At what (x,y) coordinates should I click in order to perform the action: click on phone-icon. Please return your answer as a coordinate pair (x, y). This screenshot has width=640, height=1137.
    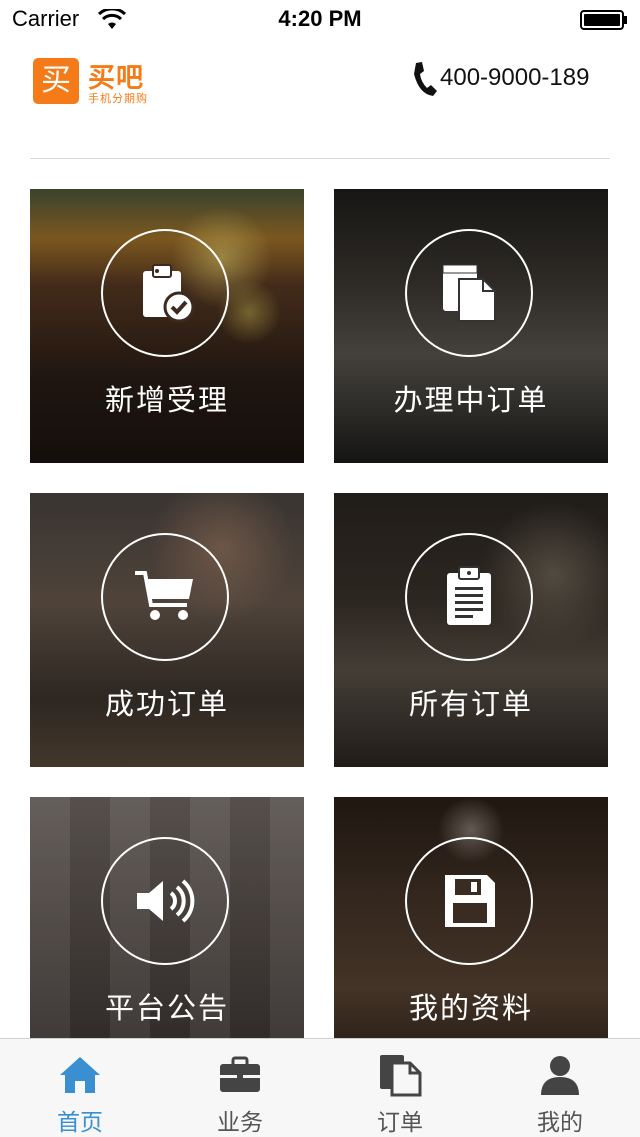
    Looking at the image, I should click on (424, 79).